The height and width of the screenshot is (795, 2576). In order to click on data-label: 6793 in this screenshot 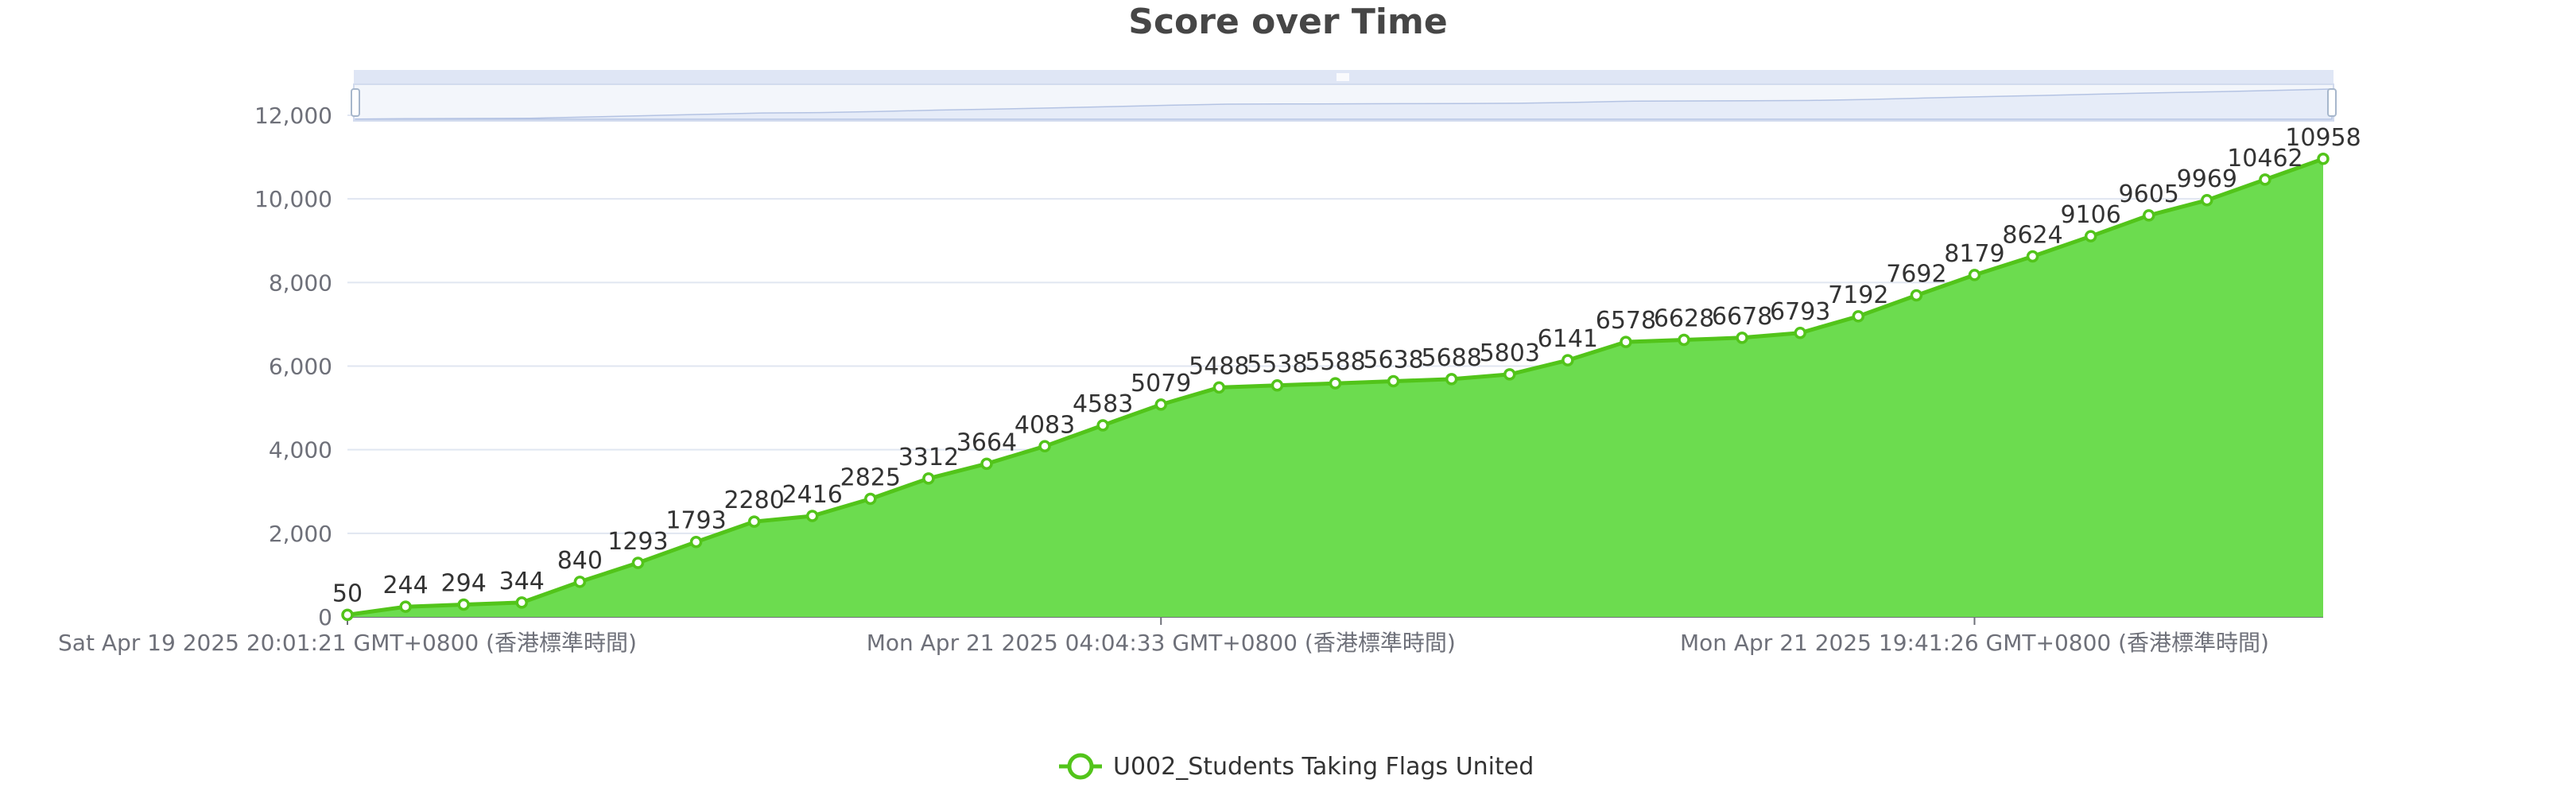, I will do `click(1800, 312)`.